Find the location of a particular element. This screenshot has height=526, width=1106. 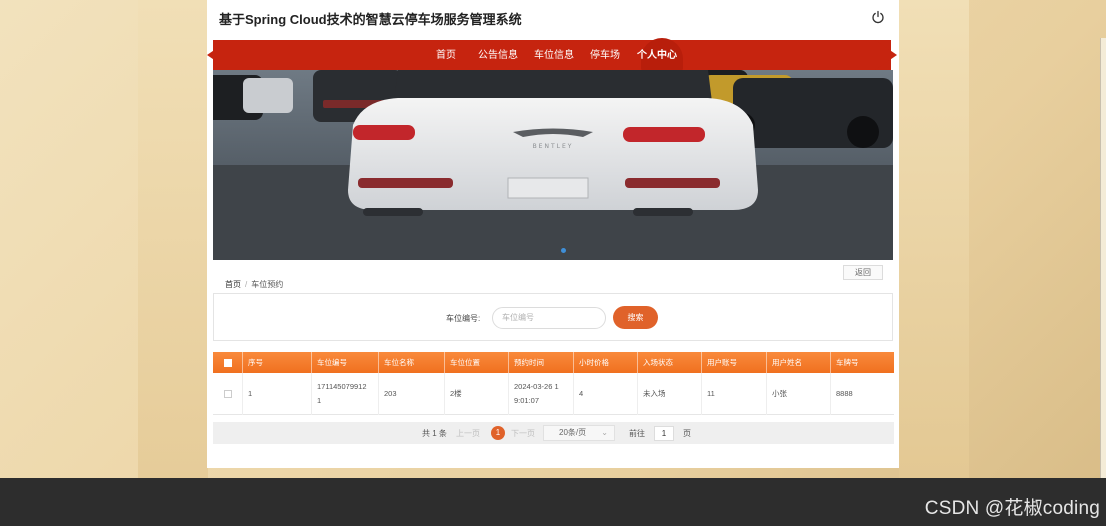

pagination: 共 1 条 上一页 1 下一页 20条/页 ⌄ 前往 1 页 is located at coordinates (553, 433).